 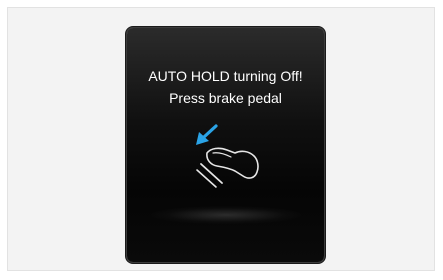 What do you see at coordinates (225, 98) in the screenshot?
I see `warning-message-line-2: Press brake pedal` at bounding box center [225, 98].